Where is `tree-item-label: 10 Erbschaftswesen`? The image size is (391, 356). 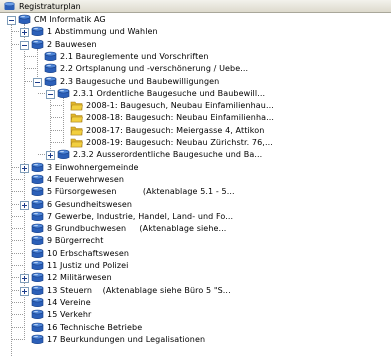 tree-item-label: 10 Erbschaftswesen is located at coordinates (88, 253).